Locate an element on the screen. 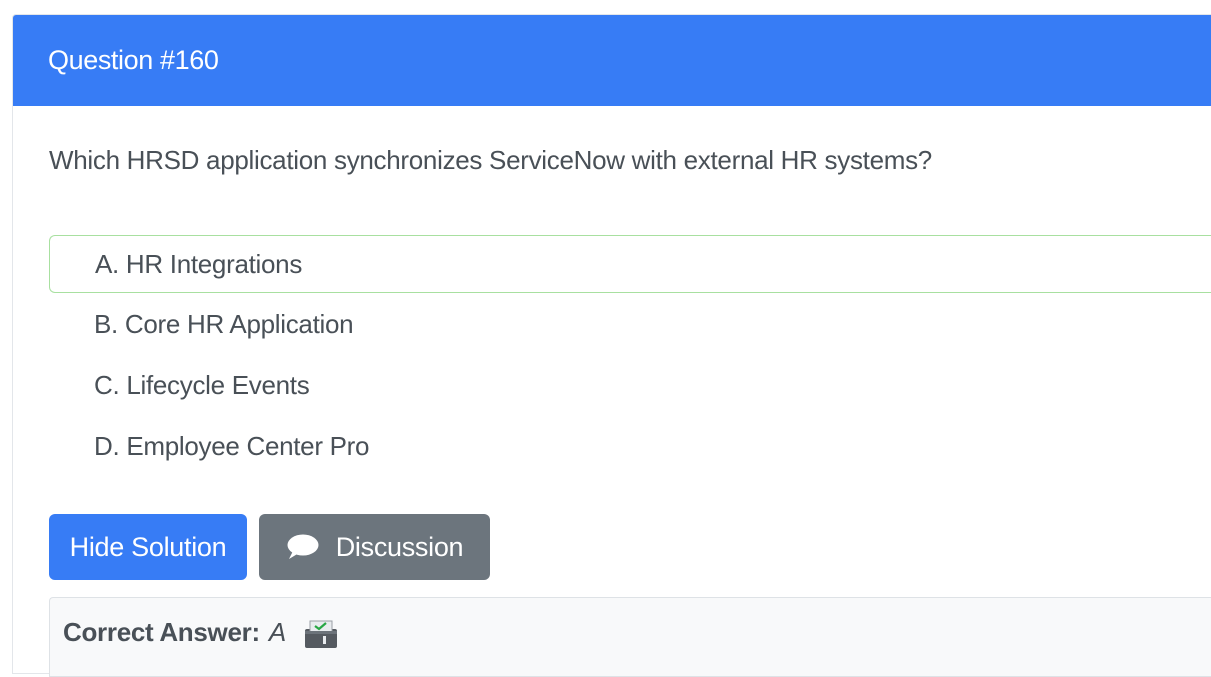 The image size is (1211, 677). choice-c: C. Lifecycle Events is located at coordinates (630, 385).